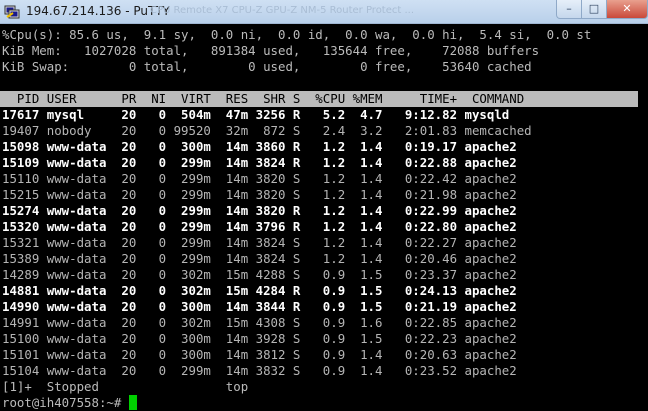 This screenshot has width=648, height=411. Describe the element at coordinates (65, 402) in the screenshot. I see `shell-prompt: root@ih407558:~#` at that location.